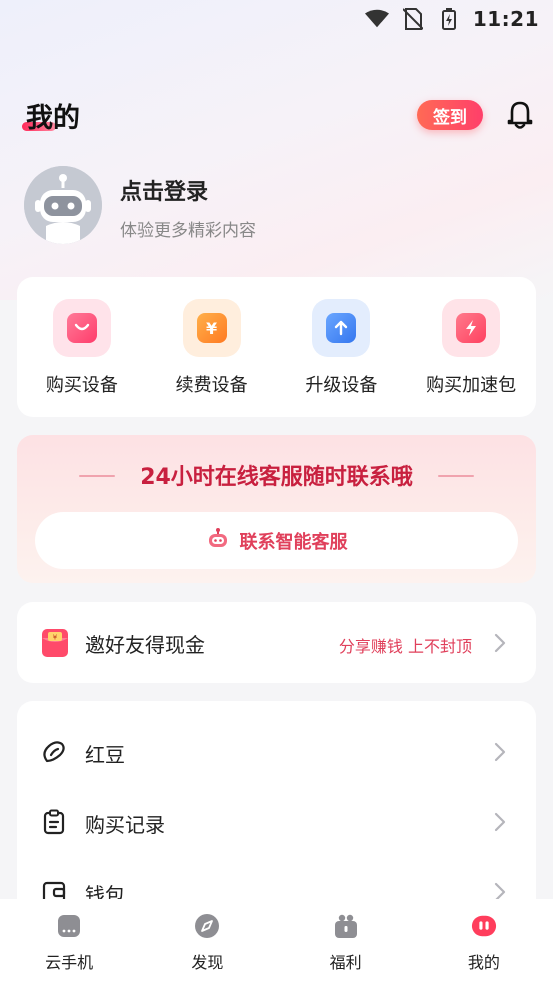 The width and height of the screenshot is (553, 983). I want to click on tab-label: 发现, so click(207, 962).